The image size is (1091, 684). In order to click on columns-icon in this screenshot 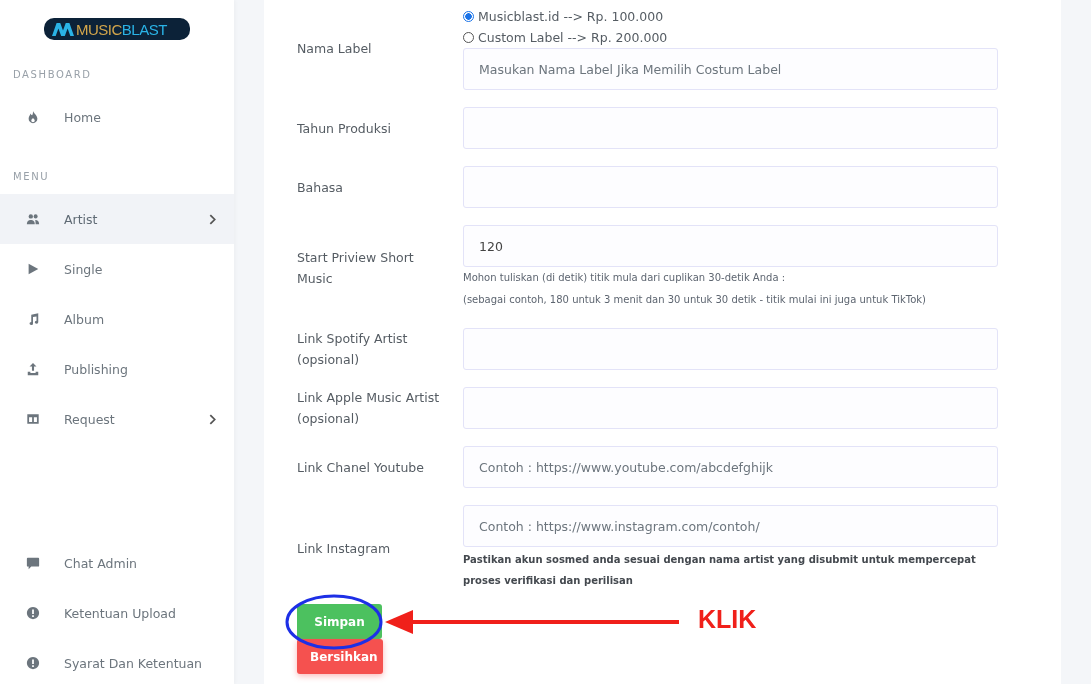, I will do `click(33, 419)`.